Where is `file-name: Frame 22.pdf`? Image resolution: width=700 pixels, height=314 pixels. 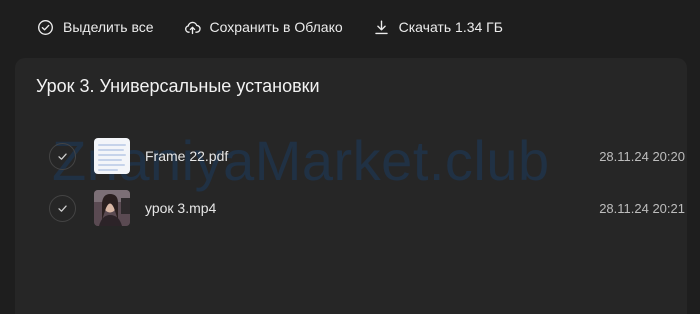 file-name: Frame 22.pdf is located at coordinates (187, 156).